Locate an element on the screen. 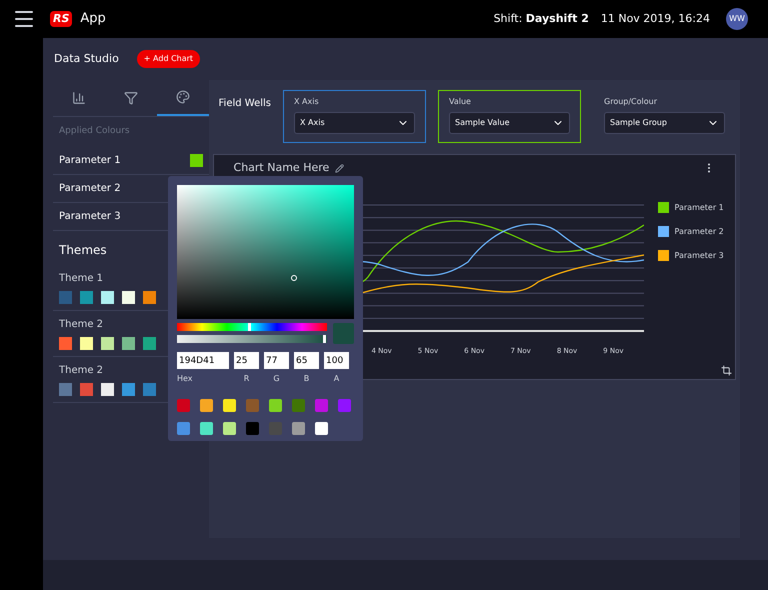 The image size is (768, 590). palette-icon is located at coordinates (183, 97).